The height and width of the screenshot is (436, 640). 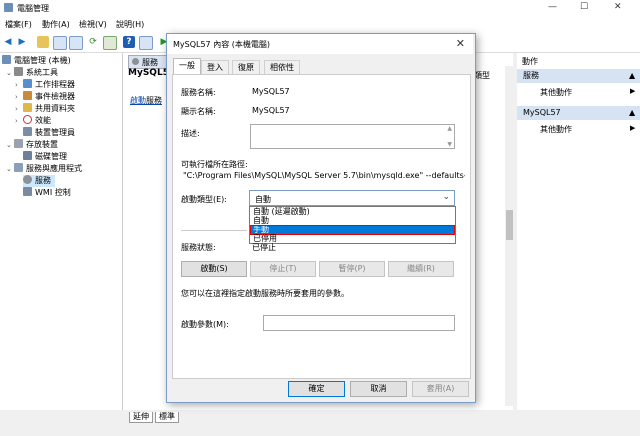 I want to click on tree-event-viewer: › 事件檢視器, so click(x=45, y=97).